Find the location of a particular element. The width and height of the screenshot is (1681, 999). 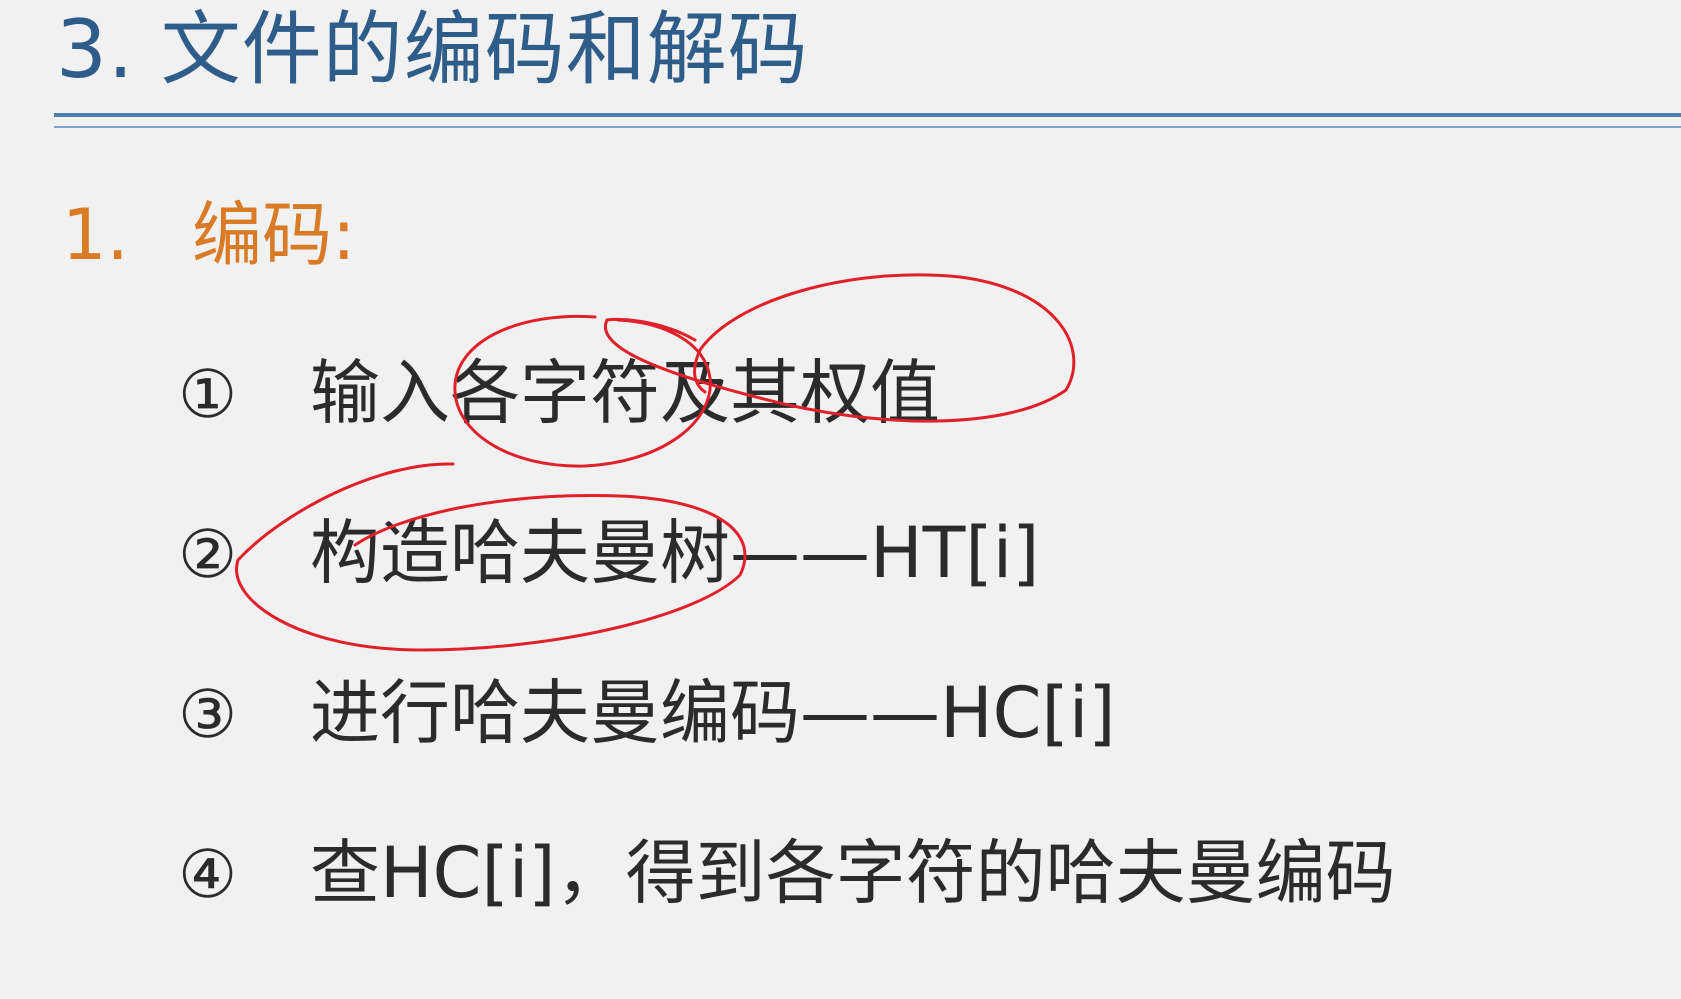

slide-title: 3. 文件的编码和解码 is located at coordinates (432, 49).